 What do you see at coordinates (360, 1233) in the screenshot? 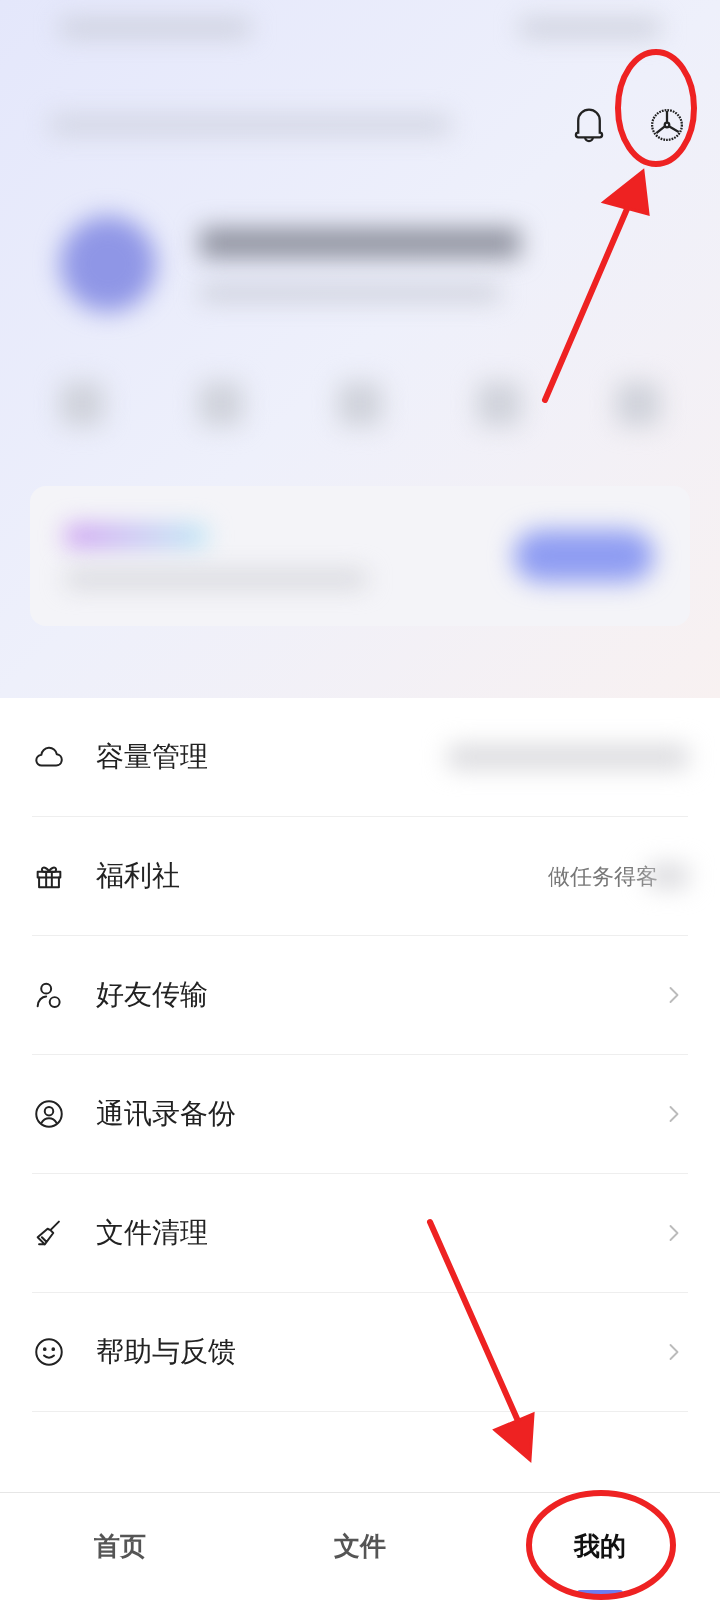
I see `menu-item: 文件清理` at bounding box center [360, 1233].